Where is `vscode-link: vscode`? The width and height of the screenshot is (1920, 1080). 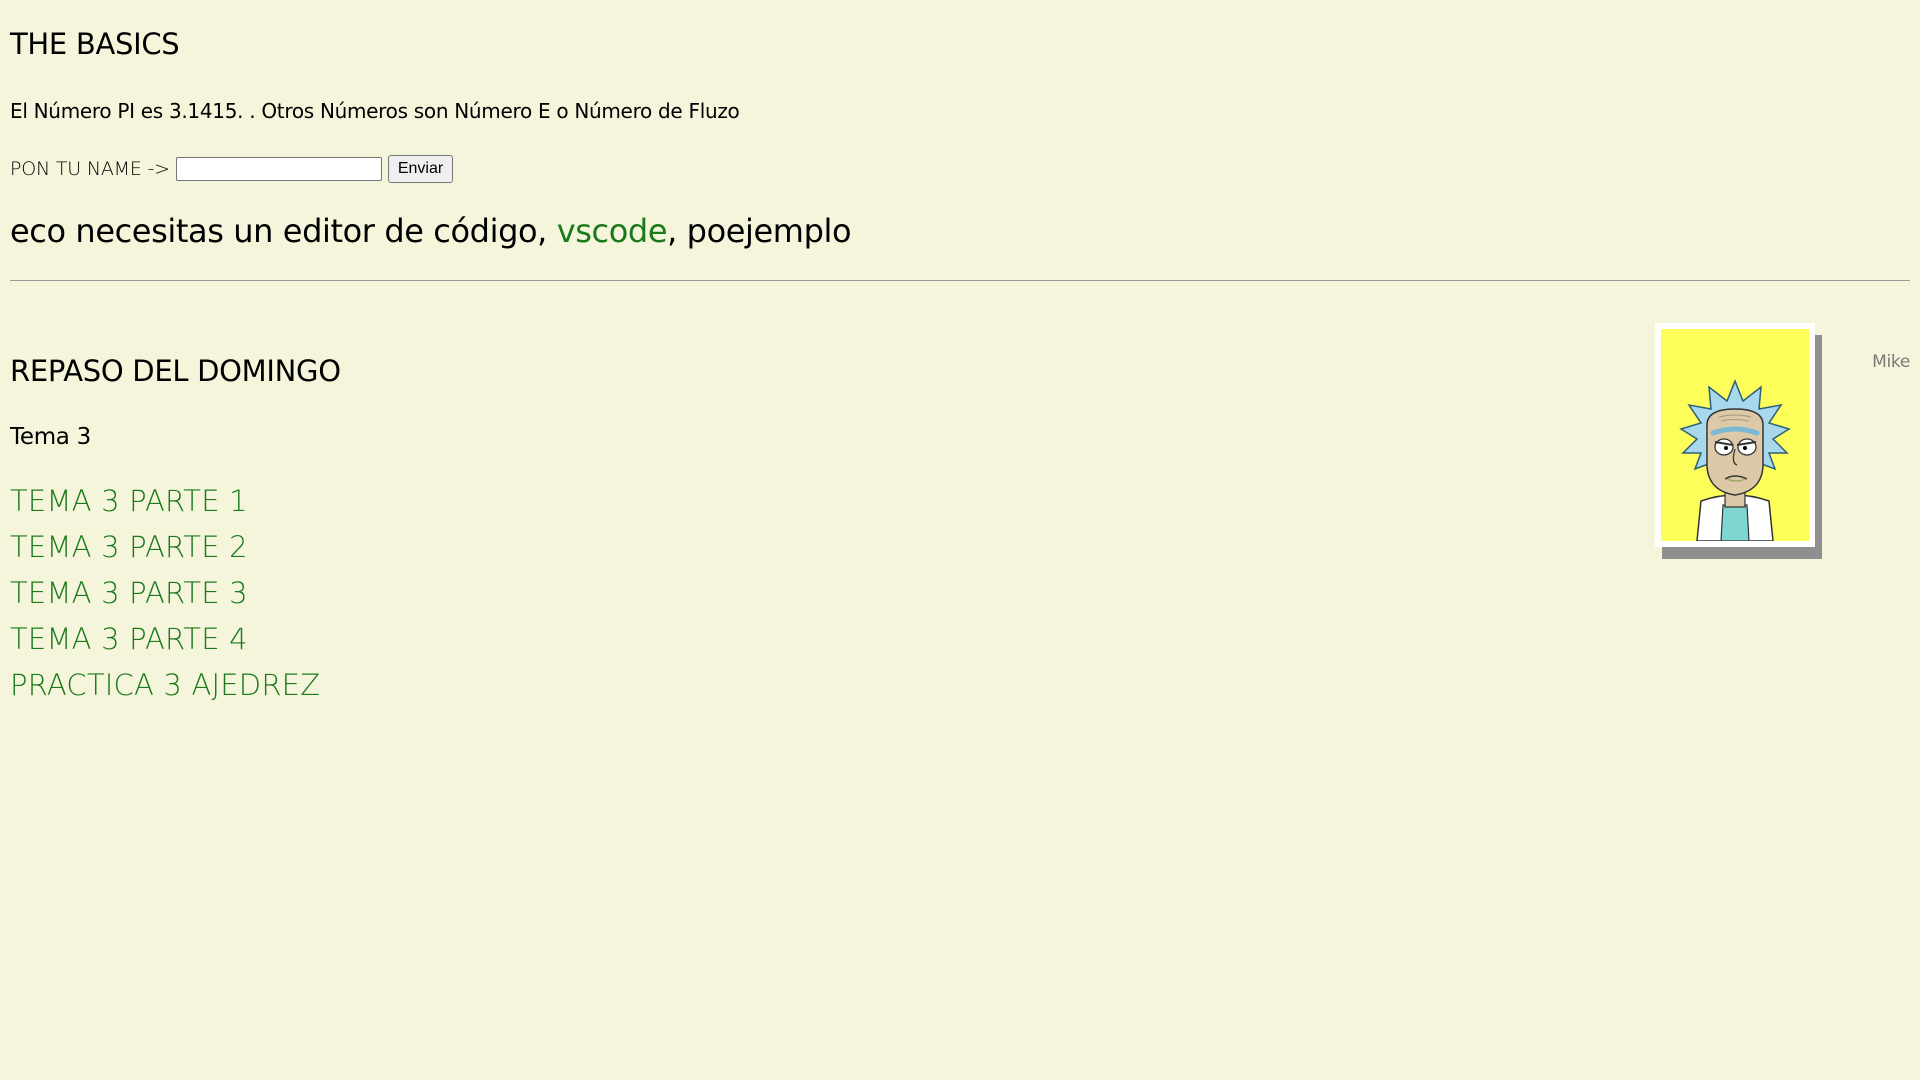 vscode-link: vscode is located at coordinates (612, 231).